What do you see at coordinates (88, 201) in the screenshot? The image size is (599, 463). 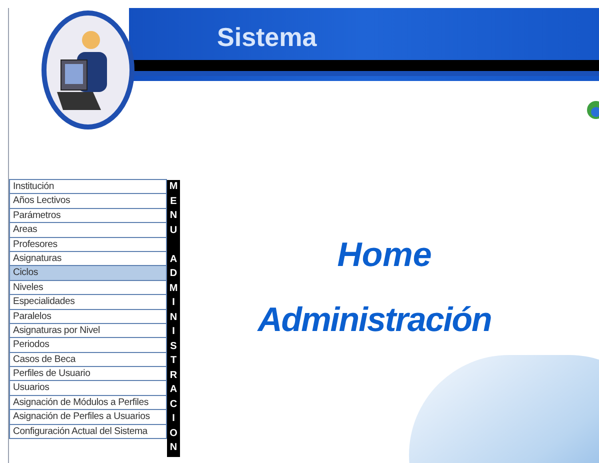 I see `menu-item: Años Lectivos` at bounding box center [88, 201].